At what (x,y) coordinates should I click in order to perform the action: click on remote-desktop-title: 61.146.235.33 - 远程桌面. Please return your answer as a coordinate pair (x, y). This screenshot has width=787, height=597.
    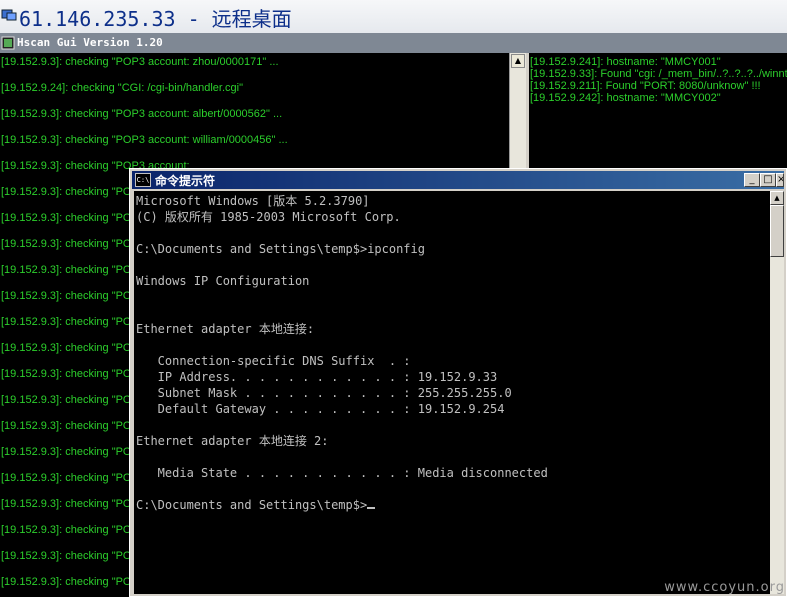
    Looking at the image, I should click on (155, 19).